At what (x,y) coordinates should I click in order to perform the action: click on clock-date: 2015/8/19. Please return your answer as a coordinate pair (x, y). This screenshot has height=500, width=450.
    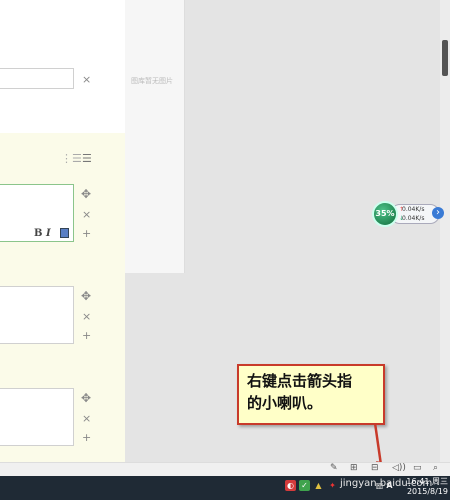
    Looking at the image, I should click on (427, 491).